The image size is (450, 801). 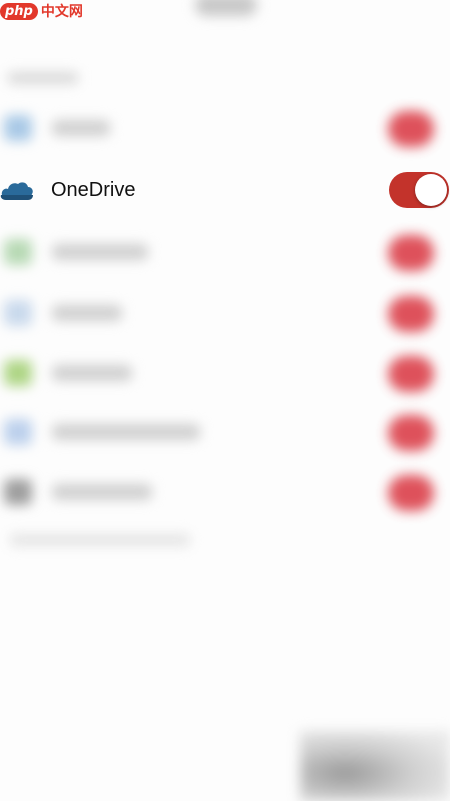 What do you see at coordinates (431, 190) in the screenshot?
I see `toggle-knob` at bounding box center [431, 190].